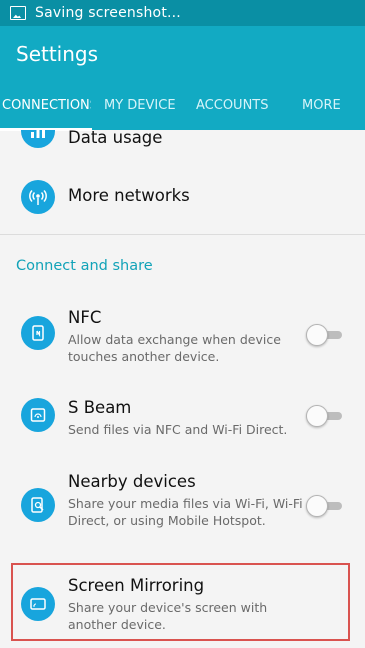 The image size is (365, 648). I want to click on tab-more: MORE, so click(321, 114).